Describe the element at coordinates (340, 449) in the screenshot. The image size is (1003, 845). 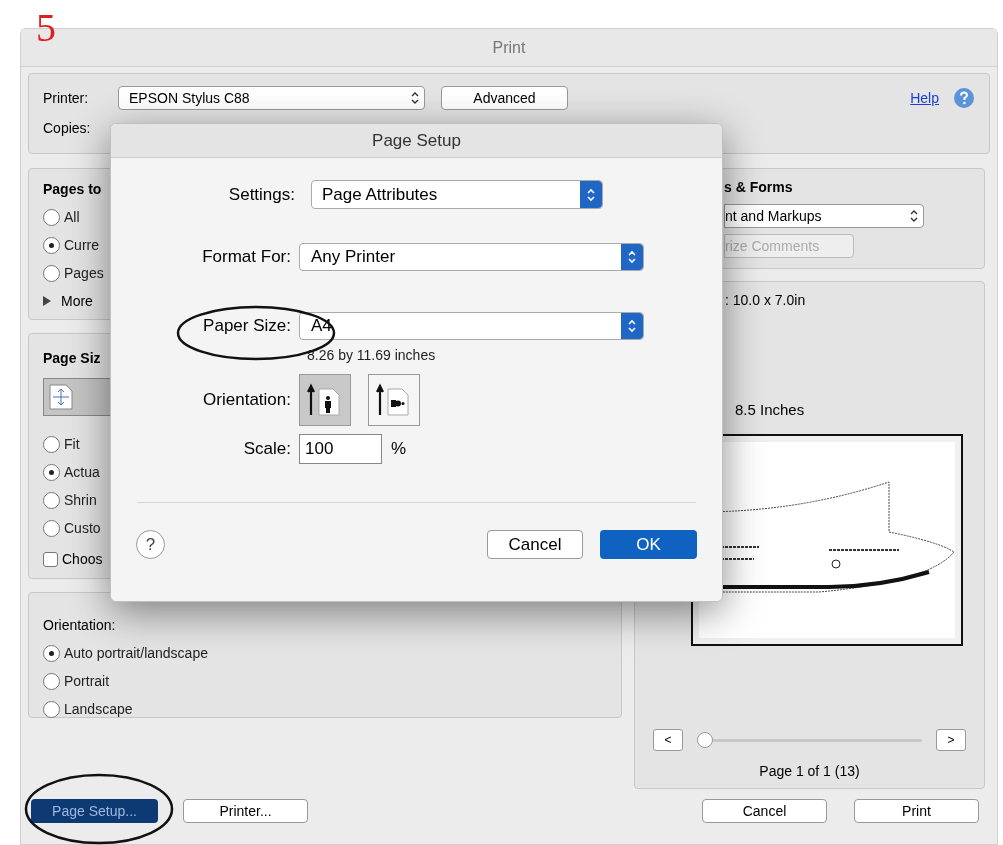
I see `scale-field: 100` at that location.